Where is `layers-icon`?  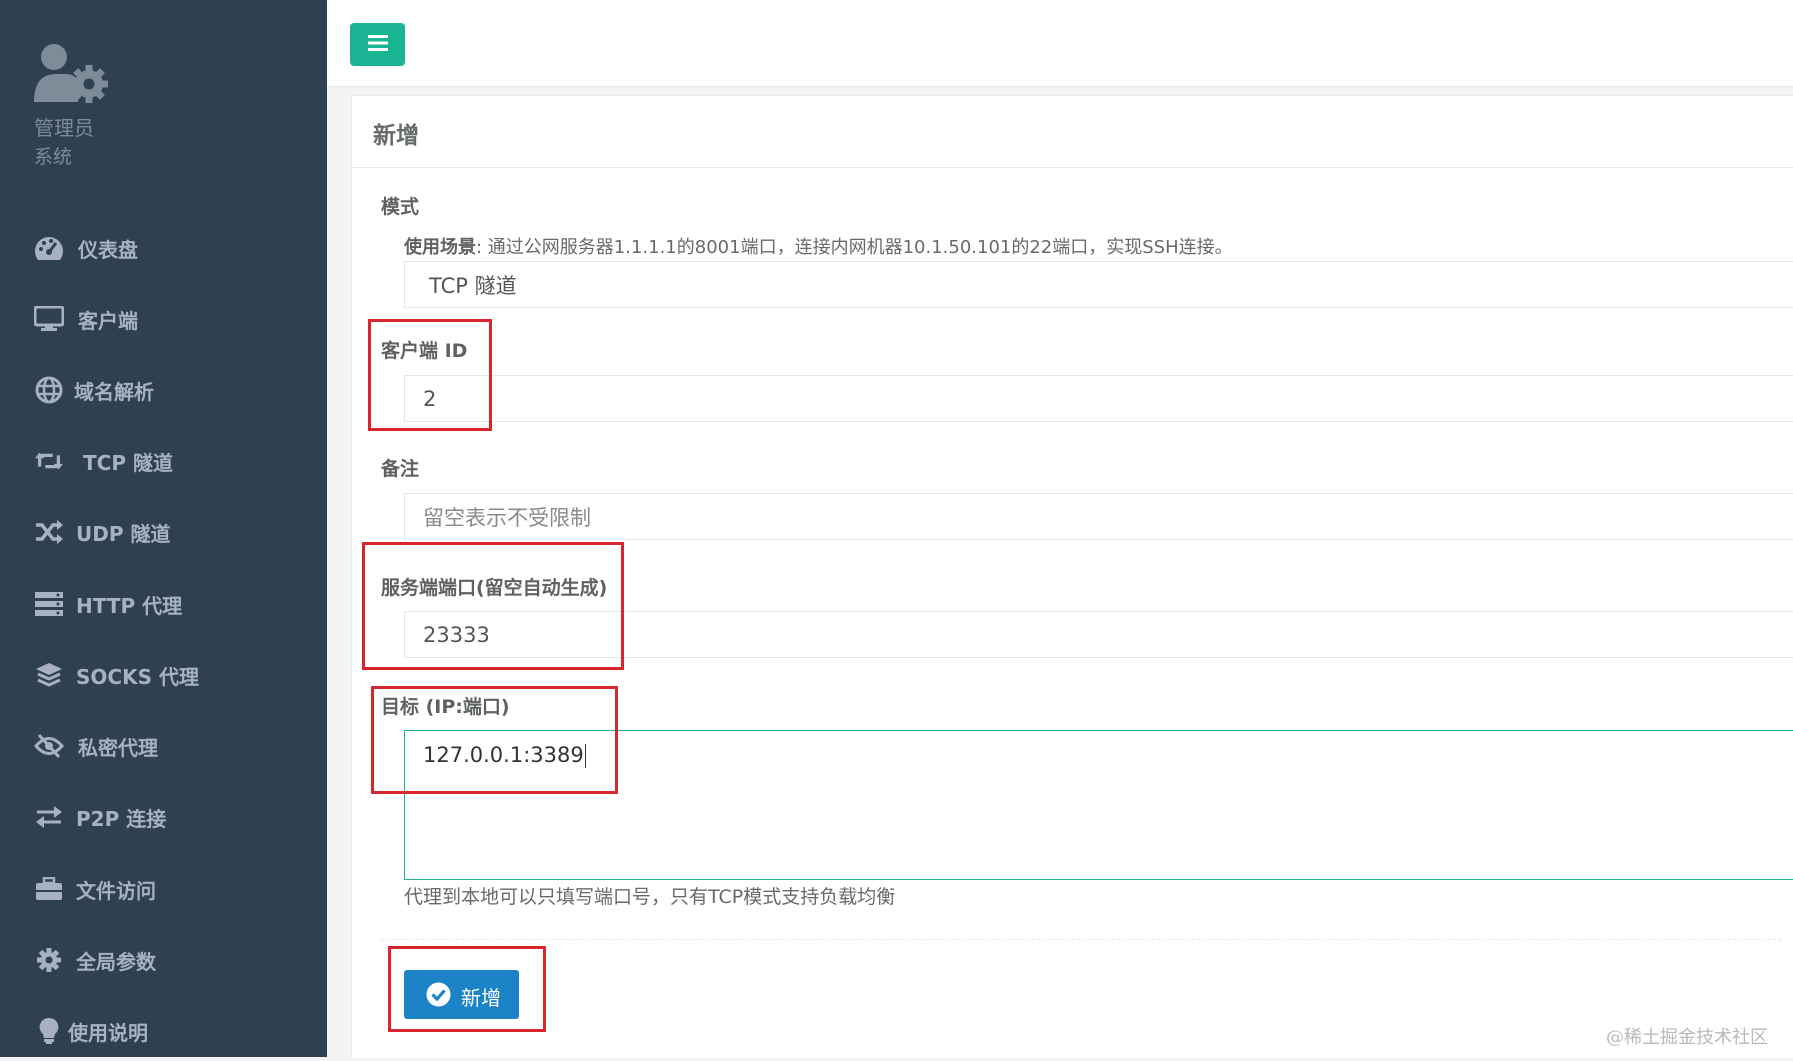 layers-icon is located at coordinates (49, 675).